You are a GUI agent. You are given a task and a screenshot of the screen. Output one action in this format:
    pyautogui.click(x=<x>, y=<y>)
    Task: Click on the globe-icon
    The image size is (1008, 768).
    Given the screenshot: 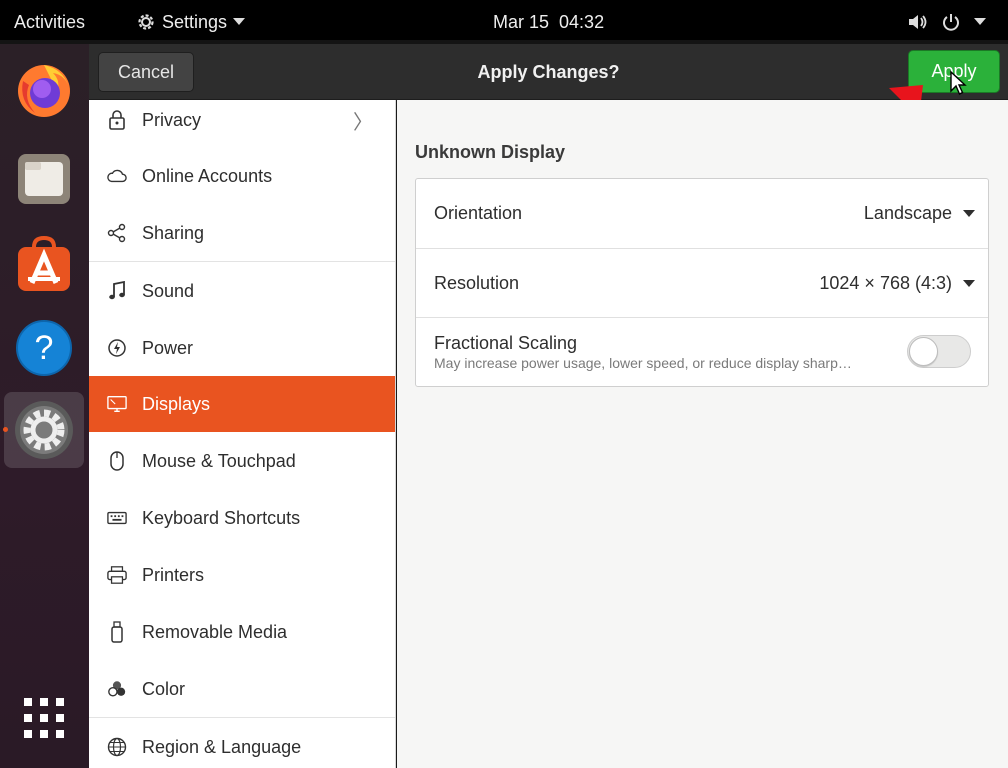 What is the action you would take?
    pyautogui.click(x=117, y=747)
    